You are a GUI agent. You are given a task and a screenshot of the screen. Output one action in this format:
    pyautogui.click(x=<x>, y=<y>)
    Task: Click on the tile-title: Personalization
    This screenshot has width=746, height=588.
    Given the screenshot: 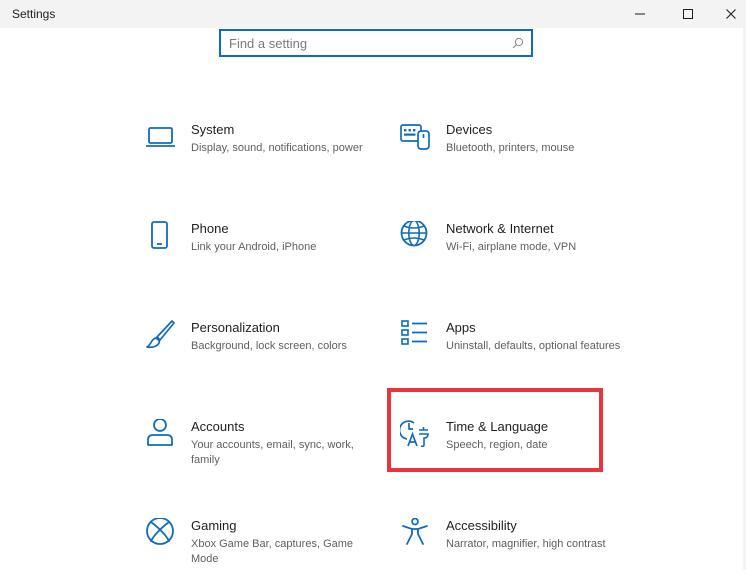 What is the action you would take?
    pyautogui.click(x=235, y=327)
    